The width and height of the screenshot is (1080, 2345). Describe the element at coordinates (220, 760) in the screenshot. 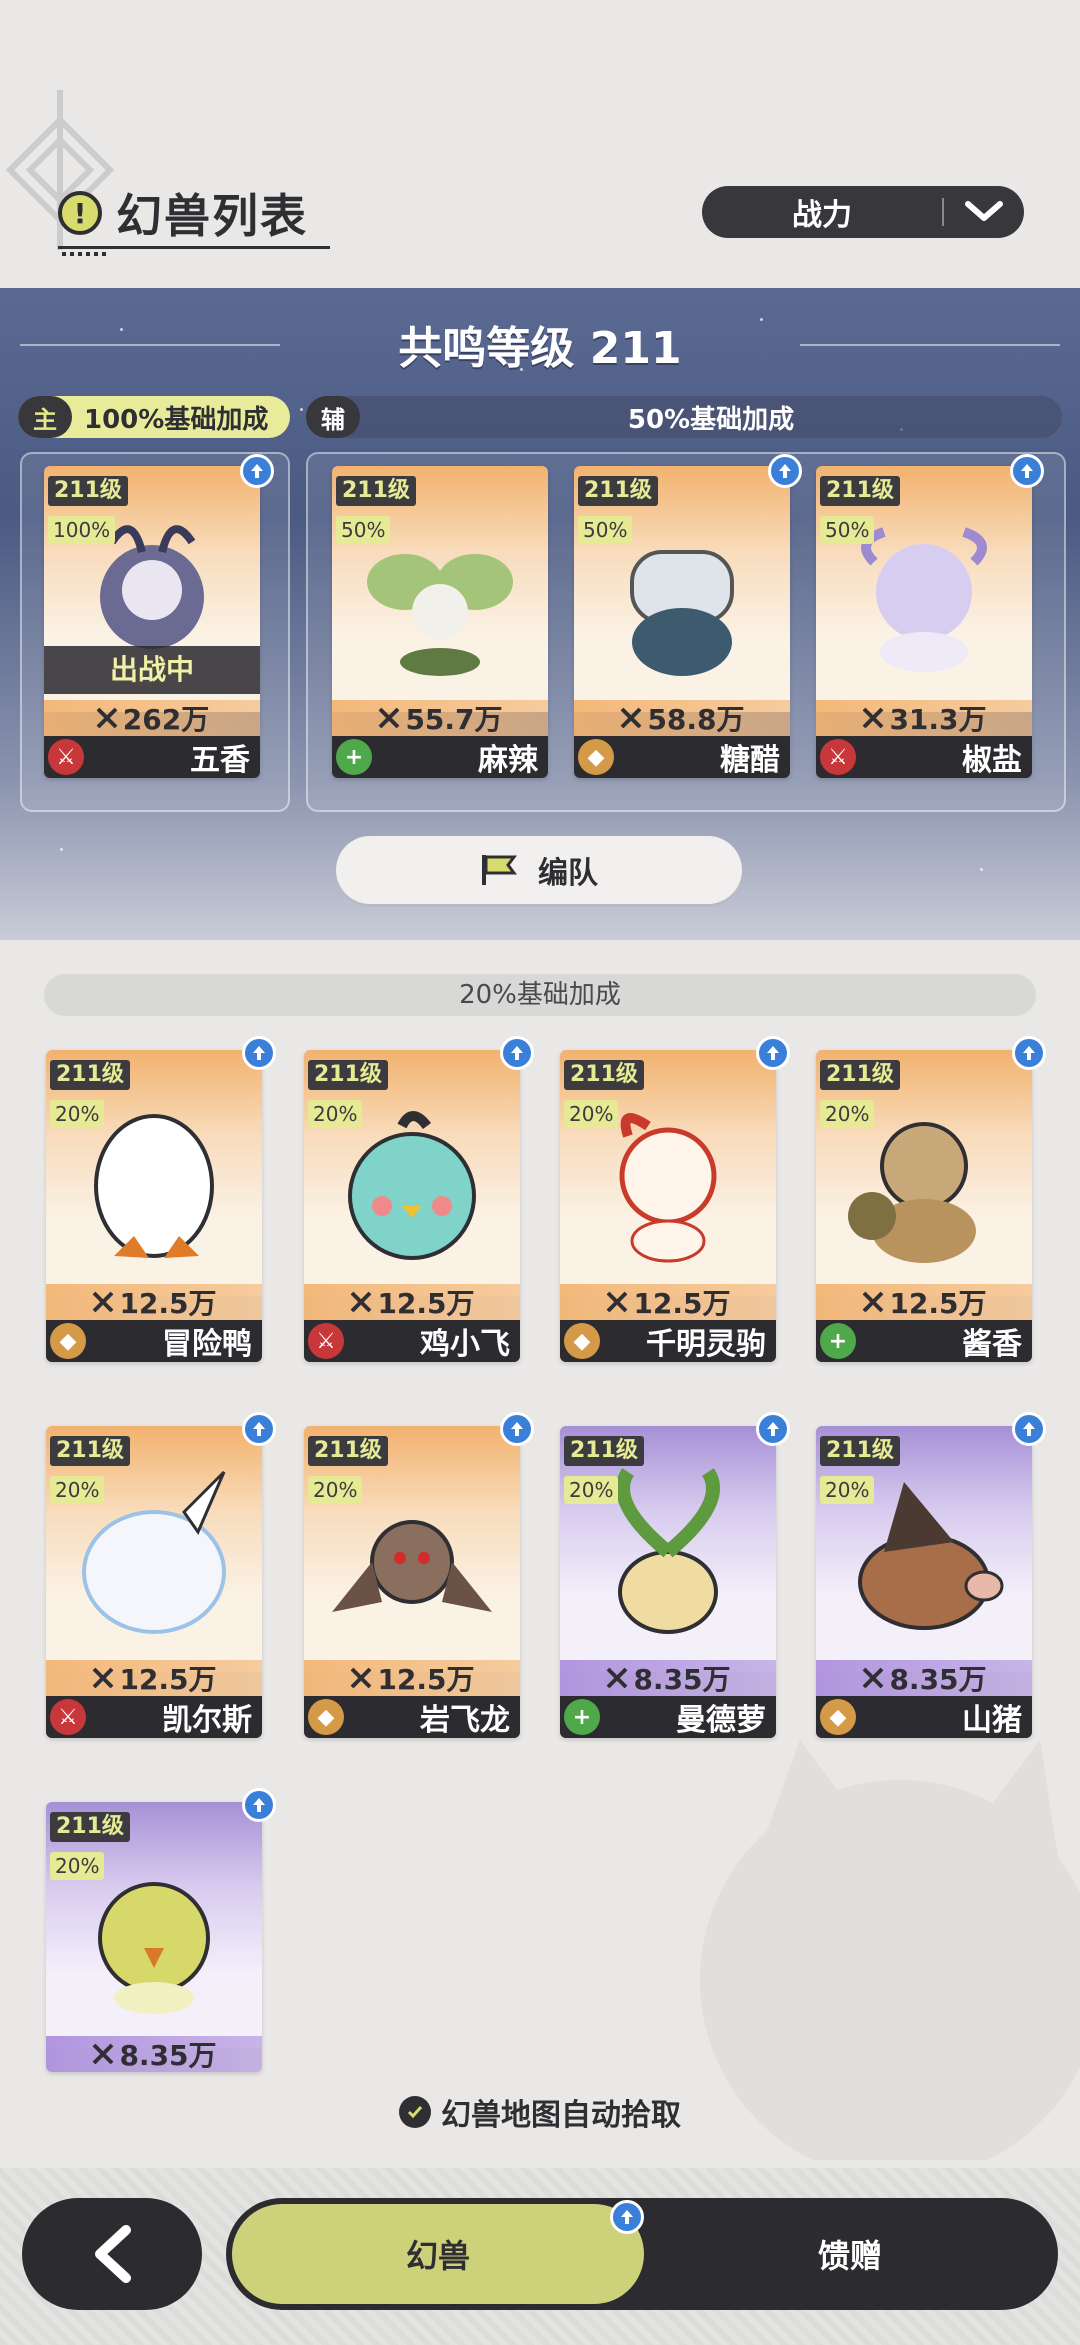

I see `pet-name: 五香` at that location.